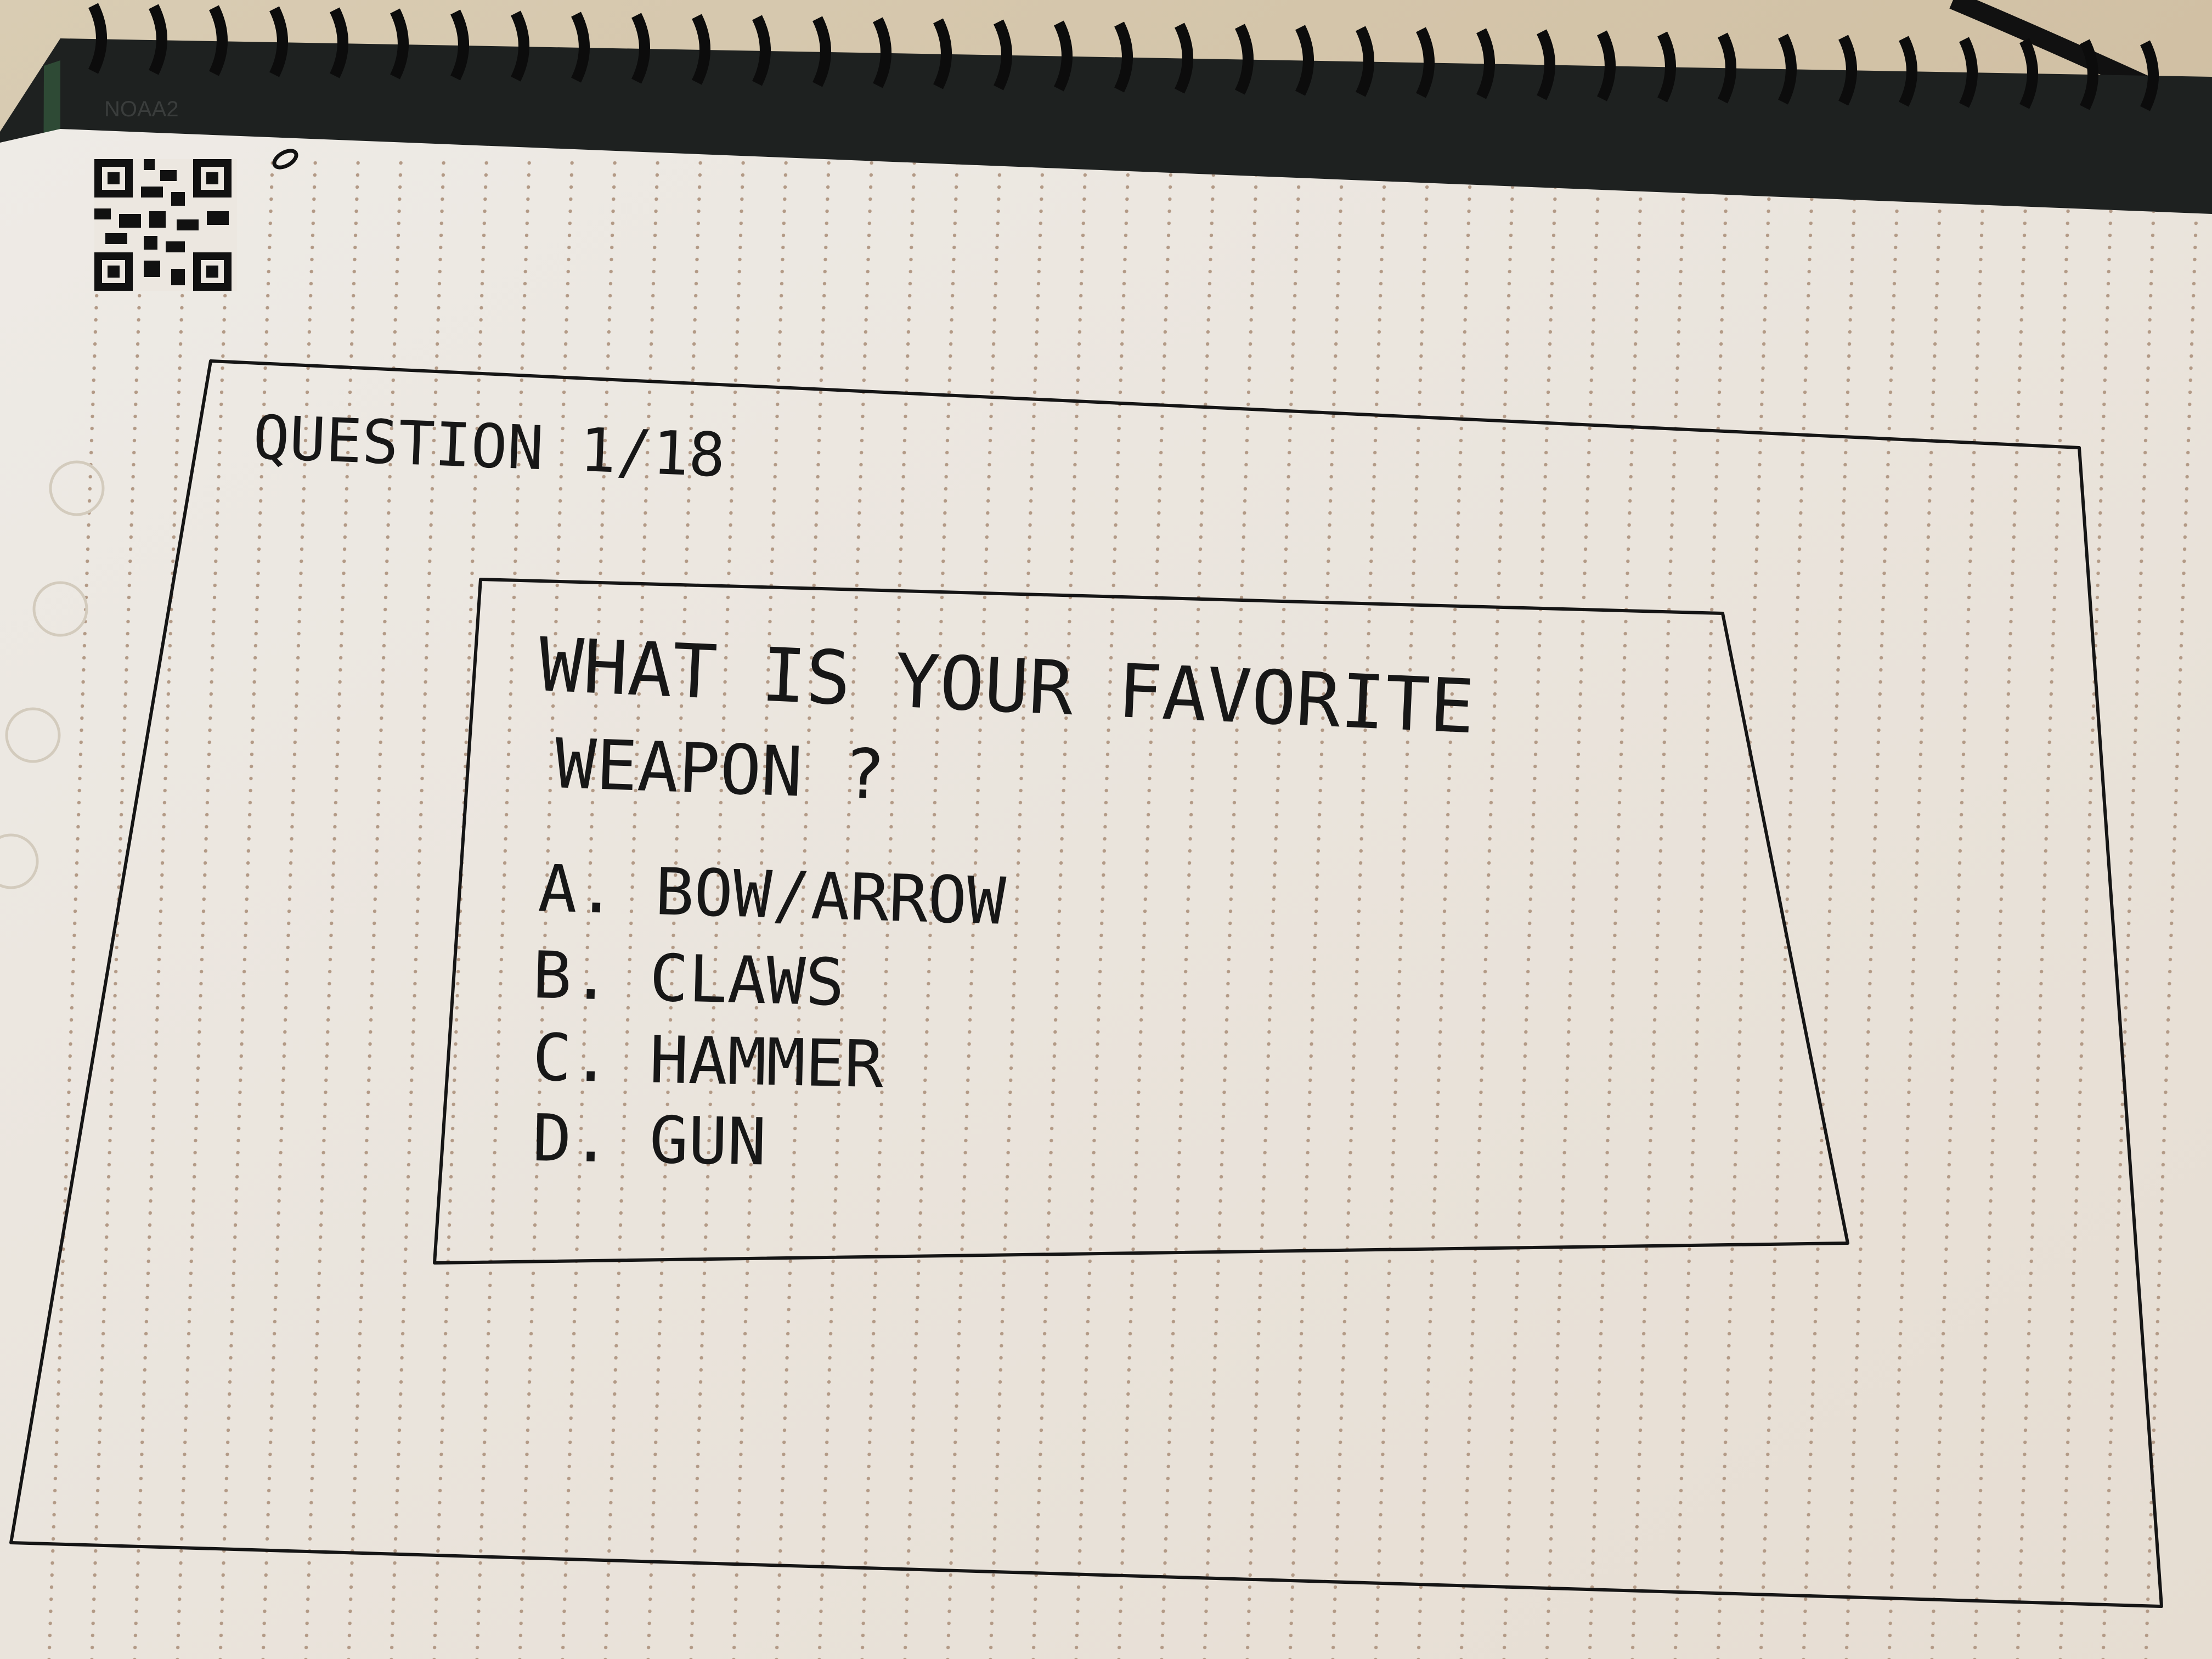  I want to click on answer-option-a: A. BOW/ARROW, so click(772, 895).